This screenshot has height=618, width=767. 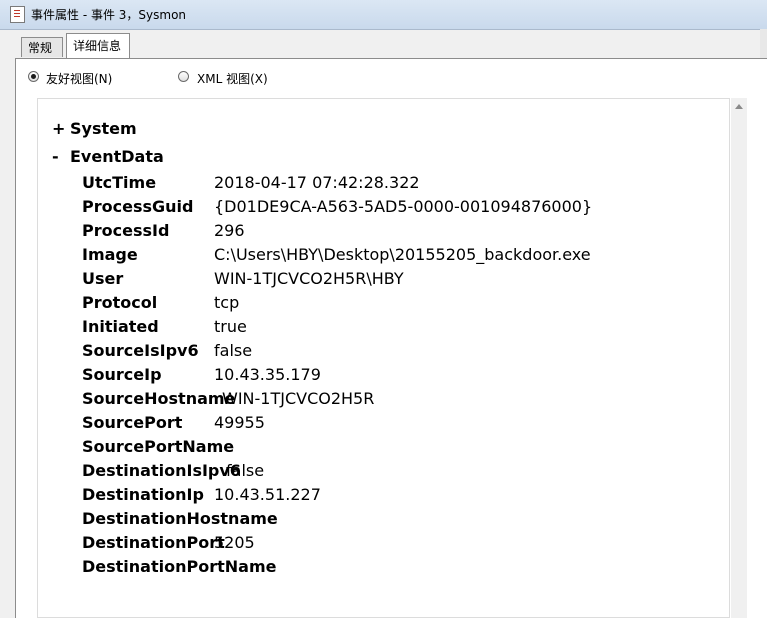 I want to click on field-value: 10.43.35.179, so click(x=267, y=374).